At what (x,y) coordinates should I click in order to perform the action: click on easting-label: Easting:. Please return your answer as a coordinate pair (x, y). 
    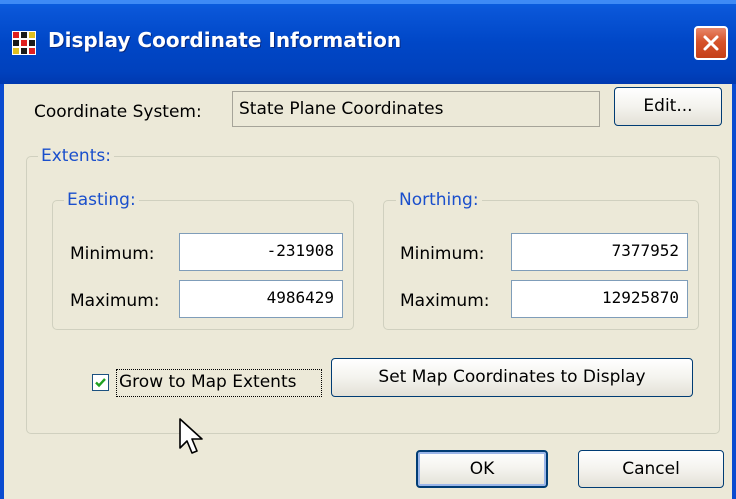
    Looking at the image, I should click on (101, 200).